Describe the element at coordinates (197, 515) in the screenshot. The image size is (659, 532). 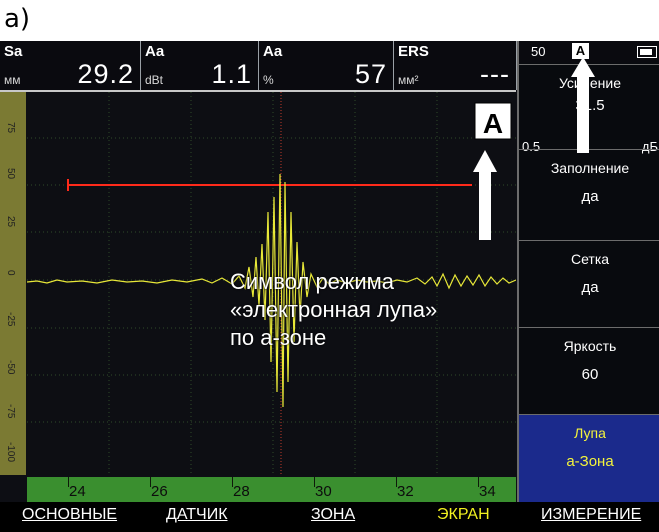
I see `menu-probe: ДАТЧИК` at that location.